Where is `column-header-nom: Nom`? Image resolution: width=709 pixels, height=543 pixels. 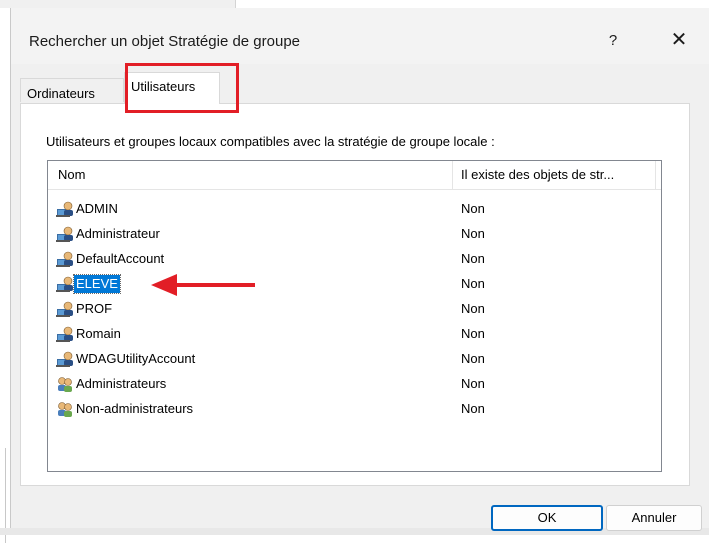
column-header-nom: Nom is located at coordinates (250, 175).